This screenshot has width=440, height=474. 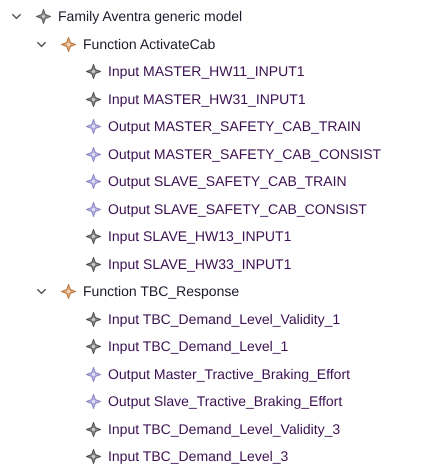 I want to click on tree-item-label: Output Master_Tractive_Braking_Effort, so click(x=229, y=374).